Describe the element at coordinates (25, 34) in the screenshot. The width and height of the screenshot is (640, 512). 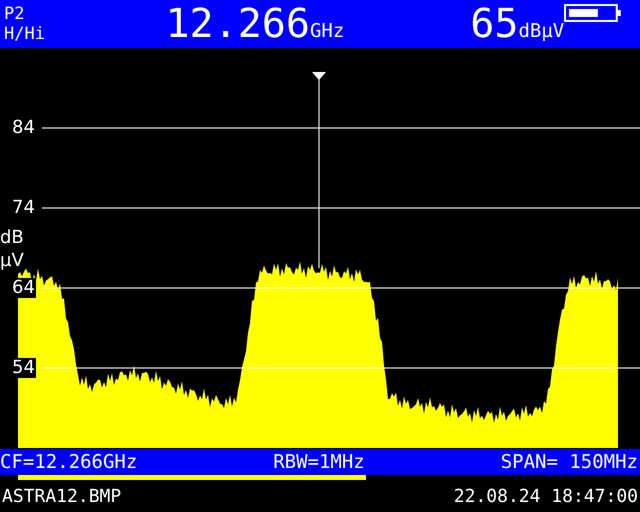
I see `band-label: H/Hi` at that location.